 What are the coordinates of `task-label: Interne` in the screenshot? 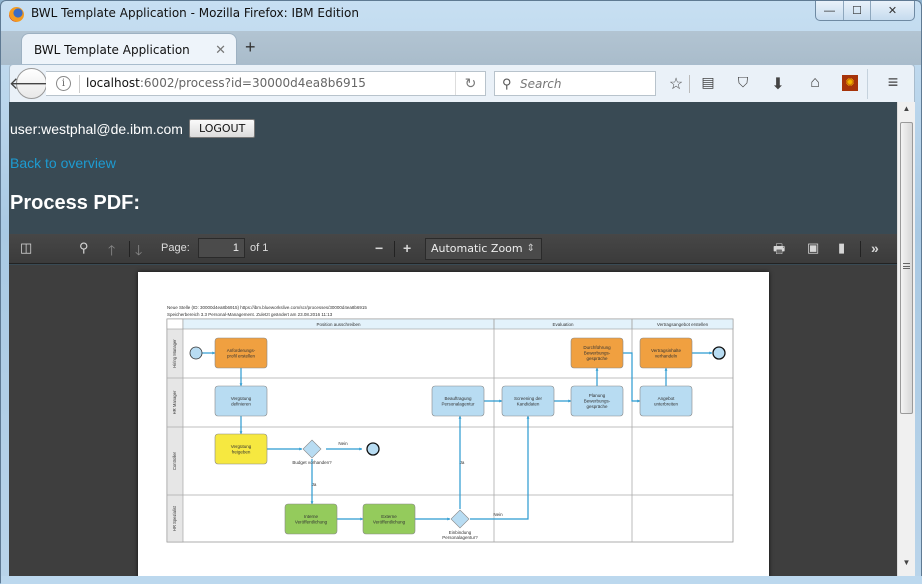 It's located at (311, 516).